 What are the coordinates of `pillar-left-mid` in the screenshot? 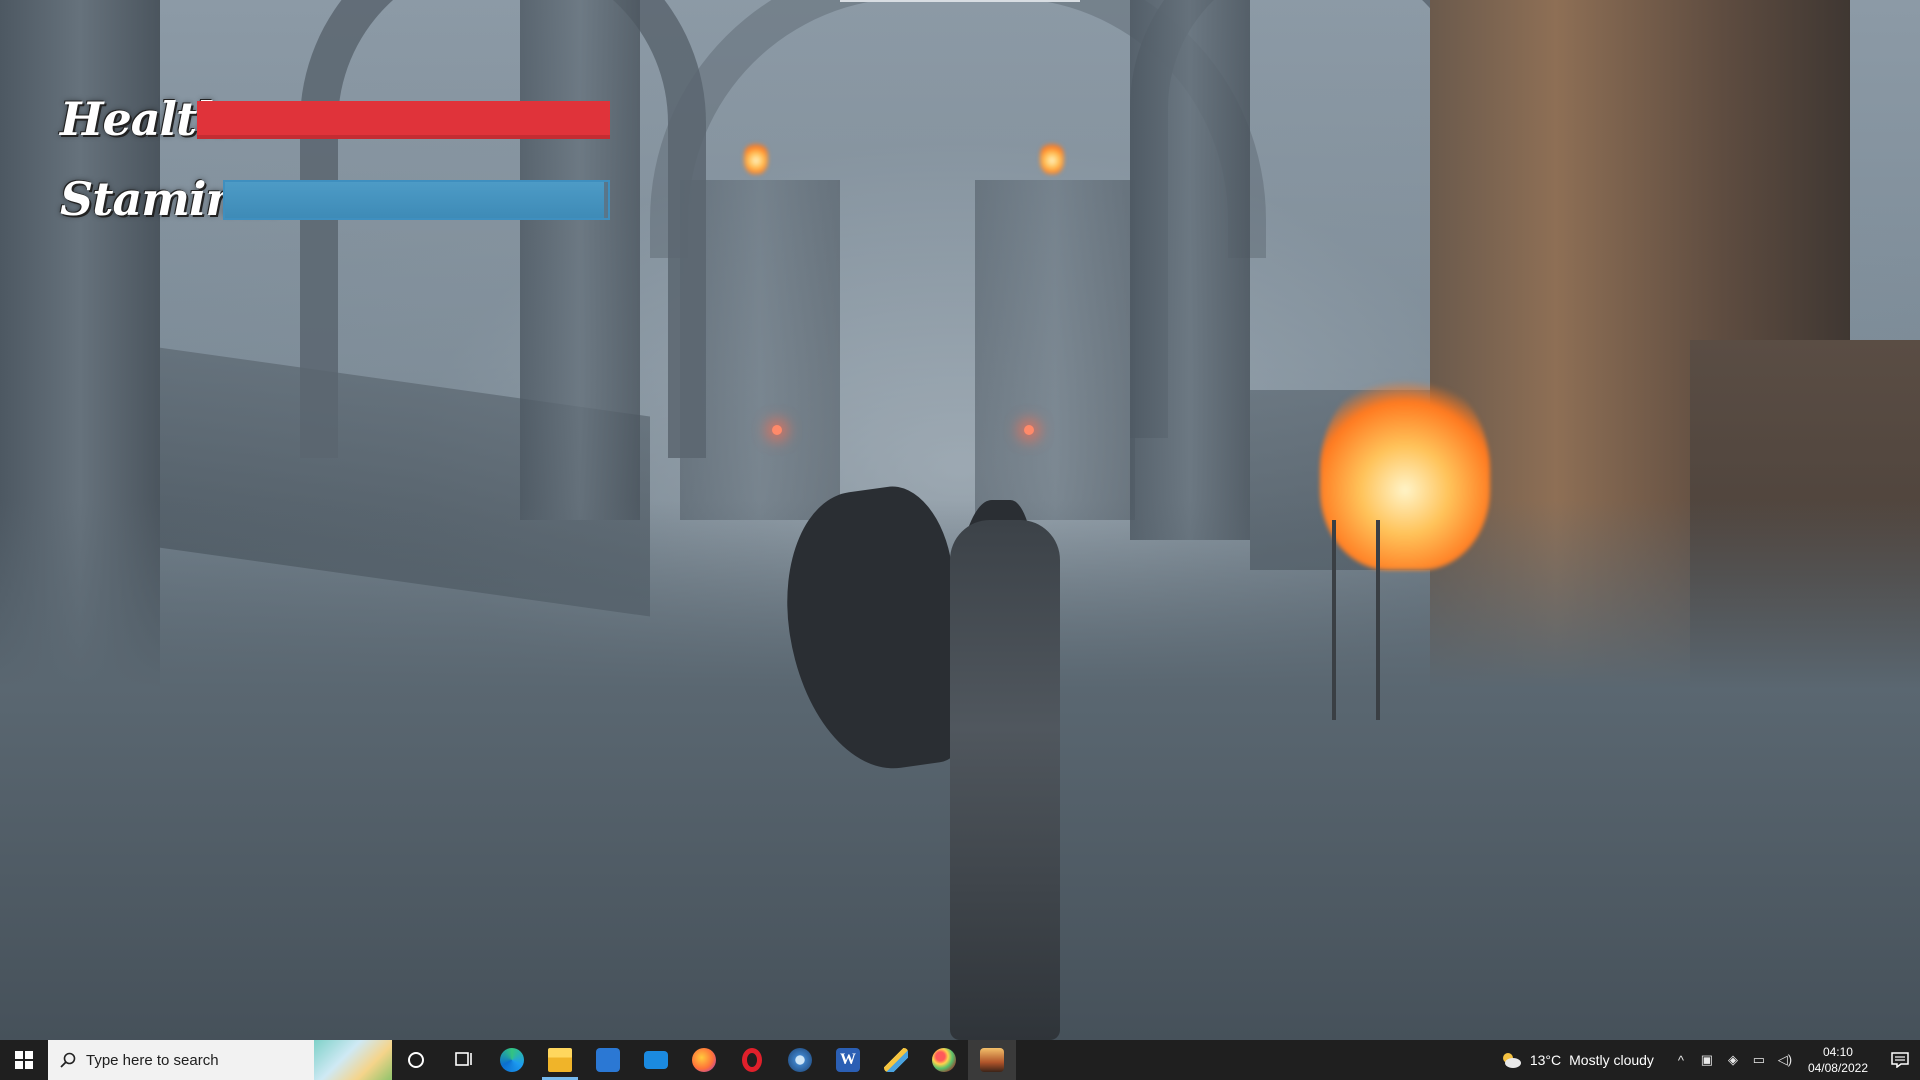 It's located at (580, 260).